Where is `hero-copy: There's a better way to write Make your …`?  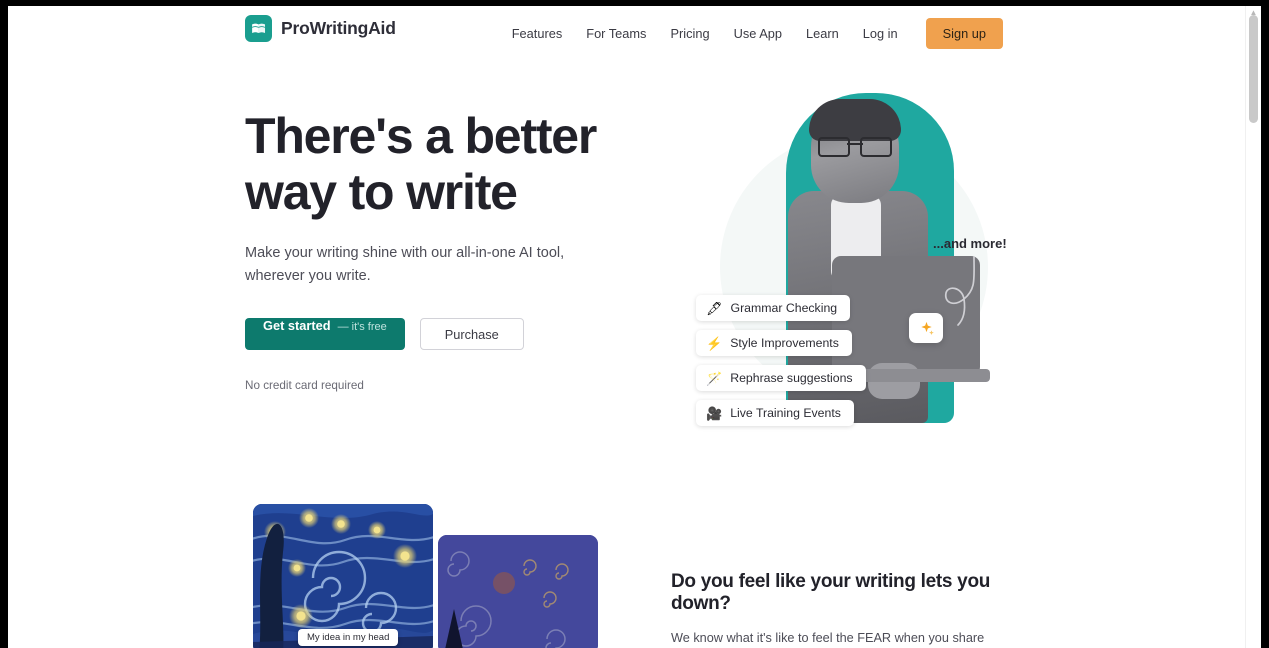
hero-copy: There's a better way to write Make your … is located at coordinates (430, 256).